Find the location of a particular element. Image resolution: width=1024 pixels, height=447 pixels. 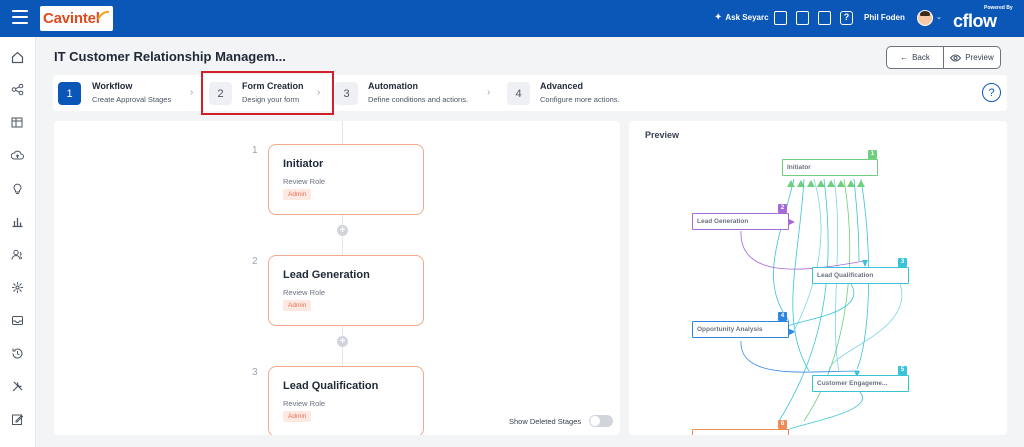

lightbulb-icon is located at coordinates (17, 188).